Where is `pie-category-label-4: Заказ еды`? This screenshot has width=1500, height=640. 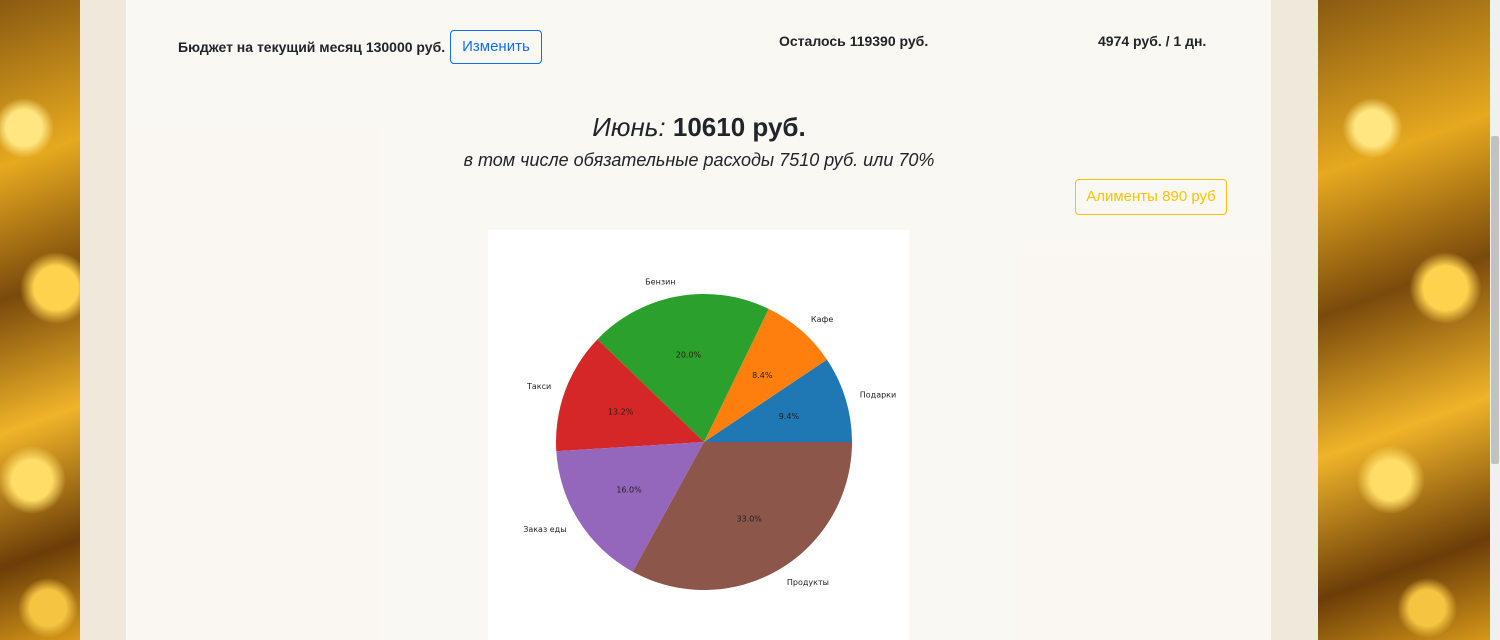 pie-category-label-4: Заказ еды is located at coordinates (544, 529).